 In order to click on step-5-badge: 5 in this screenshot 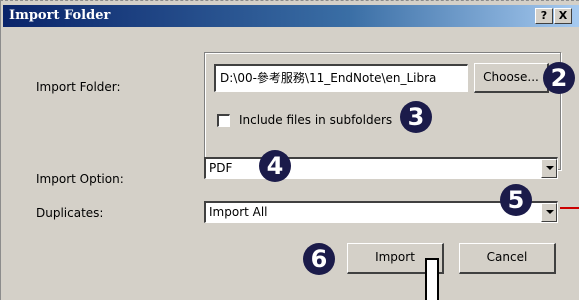, I will do `click(516, 200)`.